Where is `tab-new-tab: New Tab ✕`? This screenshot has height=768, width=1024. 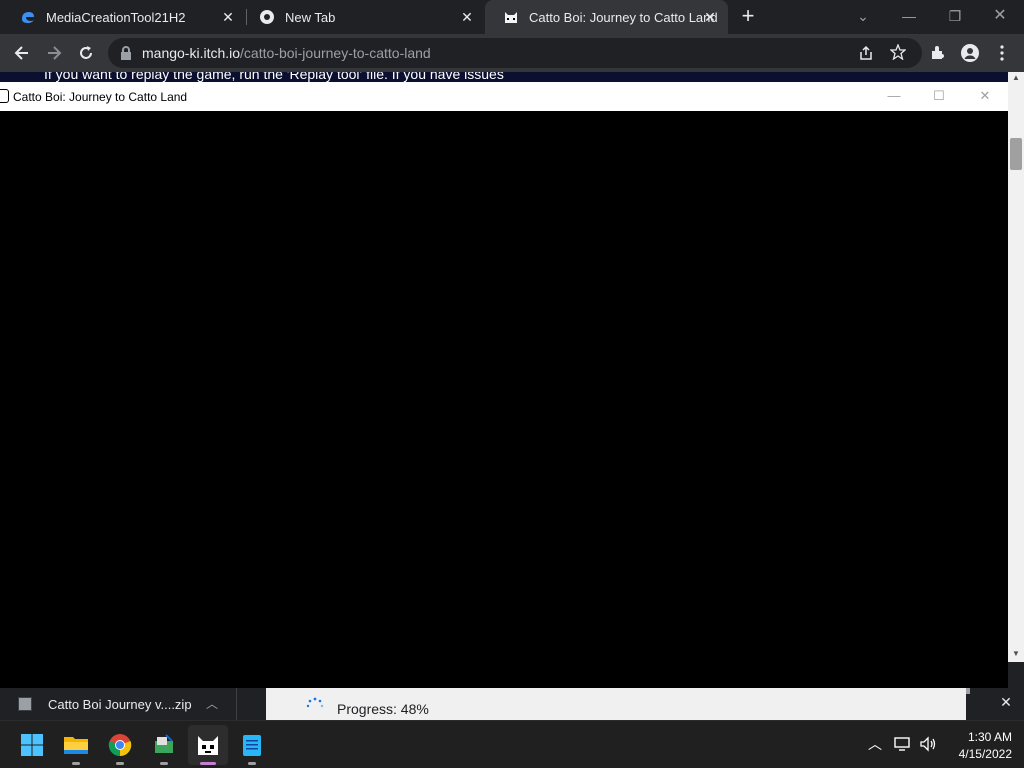
tab-new-tab: New Tab ✕ is located at coordinates (363, 17).